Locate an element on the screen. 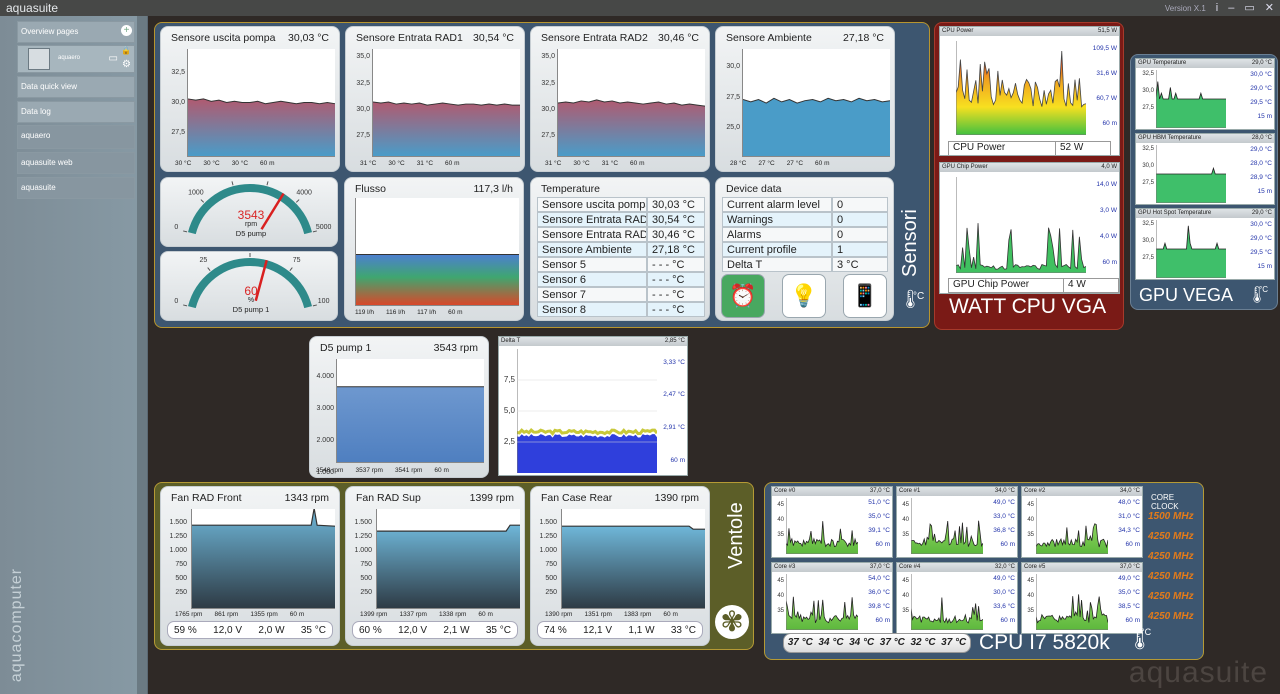  temp-chart-value: 27,18 °C is located at coordinates (863, 38).